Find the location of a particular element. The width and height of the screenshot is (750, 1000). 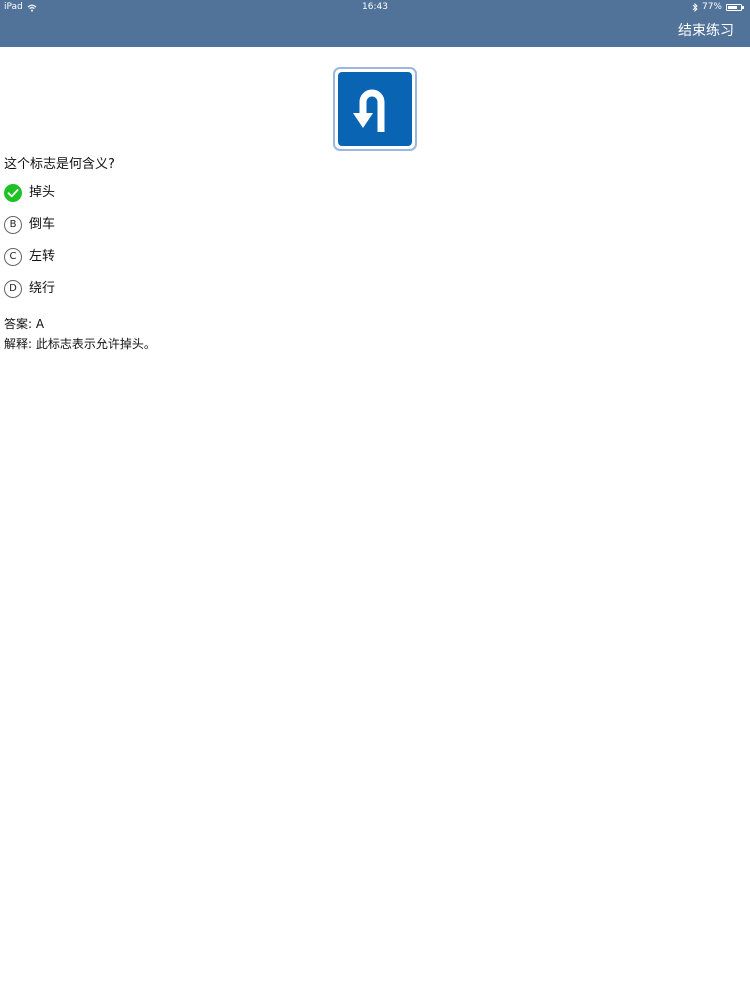

correct-check-icon is located at coordinates (13, 192).